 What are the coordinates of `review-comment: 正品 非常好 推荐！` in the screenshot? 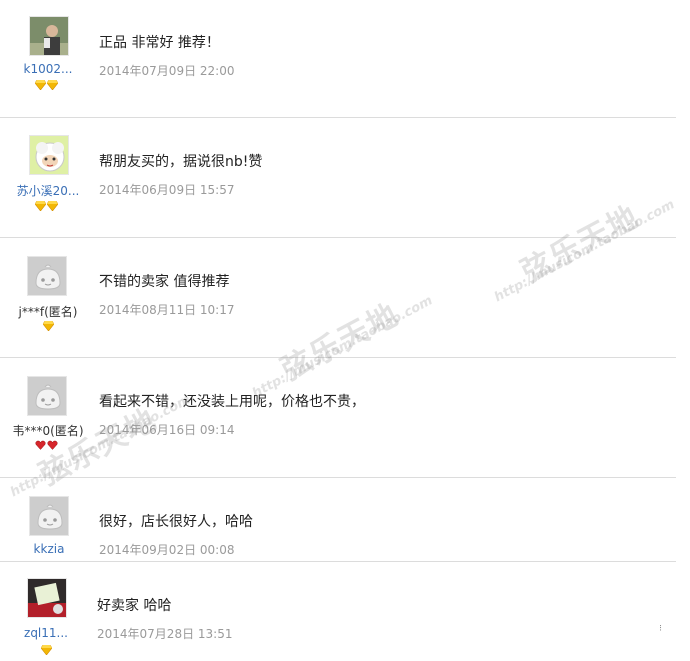 It's located at (159, 43).